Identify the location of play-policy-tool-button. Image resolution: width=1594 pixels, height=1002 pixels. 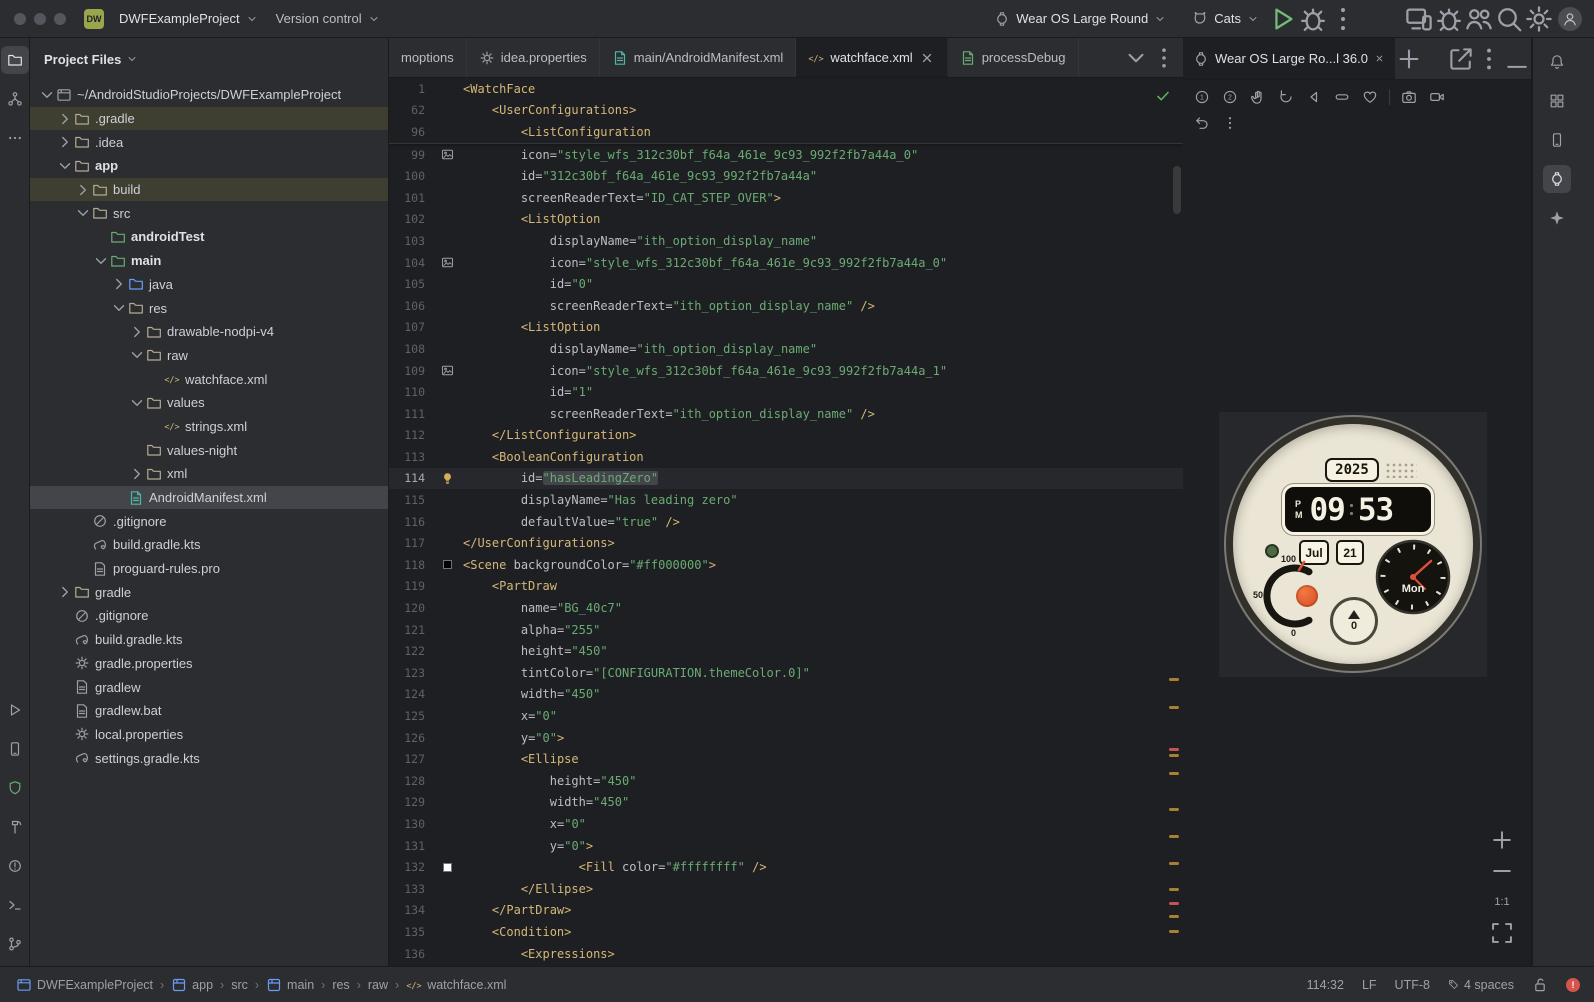
(15, 788).